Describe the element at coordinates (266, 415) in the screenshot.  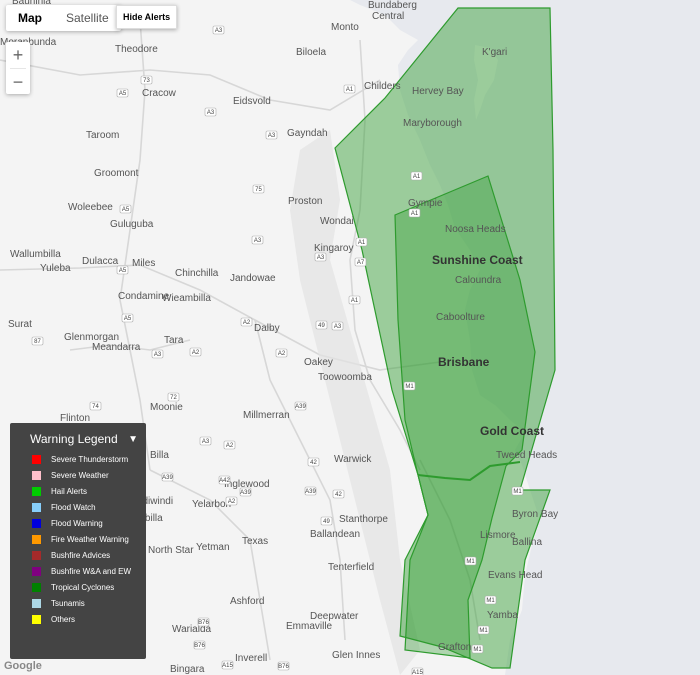
I see `place-label: Millmerran` at that location.